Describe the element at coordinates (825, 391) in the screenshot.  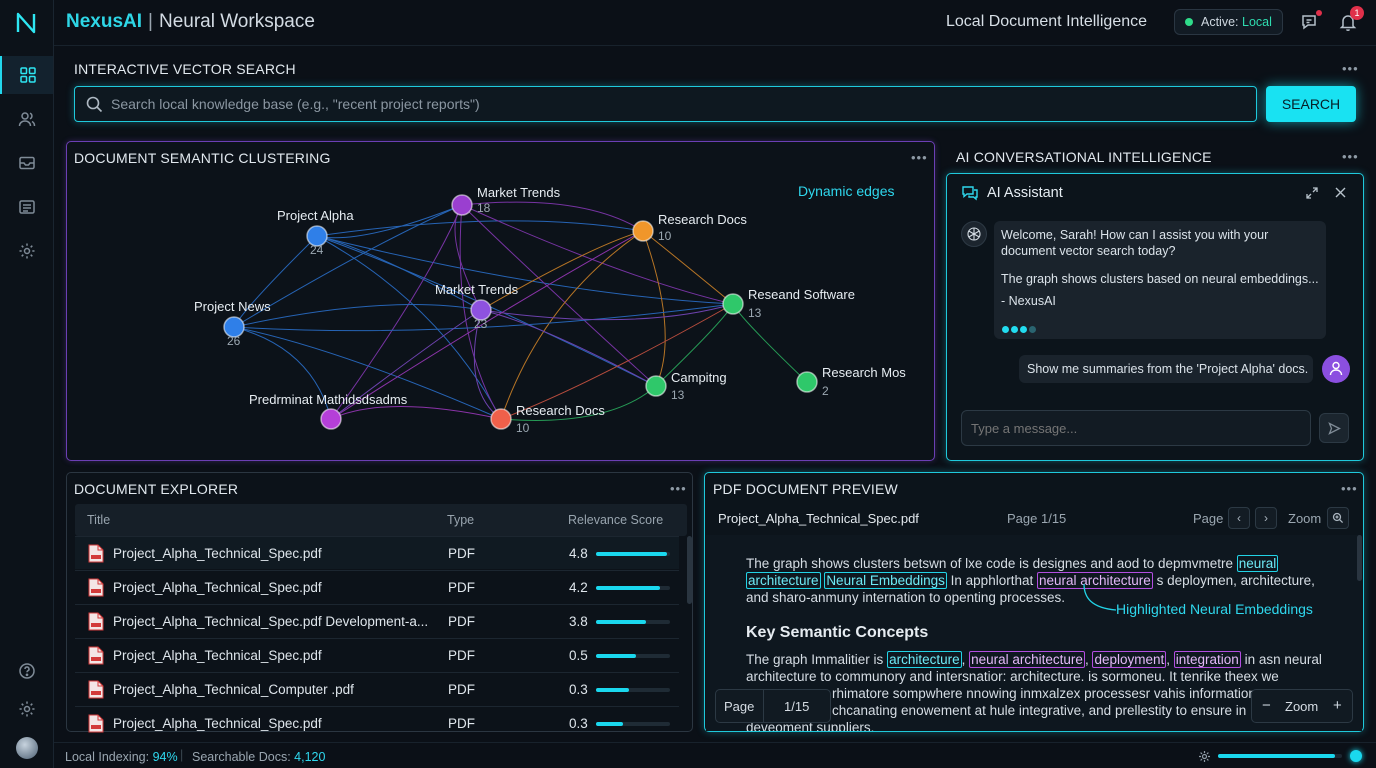
I see `node-count: 2` at that location.